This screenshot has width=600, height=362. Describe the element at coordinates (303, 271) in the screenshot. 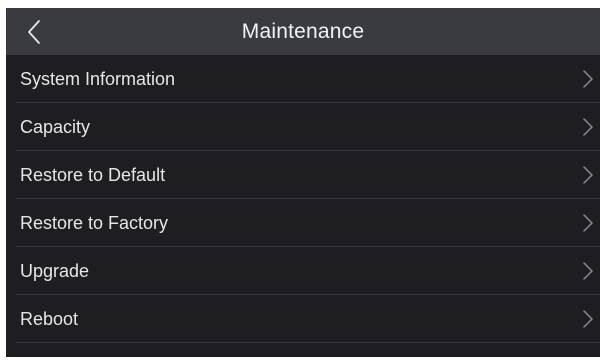

I see `menu-item-upgrade: Upgrade` at that location.